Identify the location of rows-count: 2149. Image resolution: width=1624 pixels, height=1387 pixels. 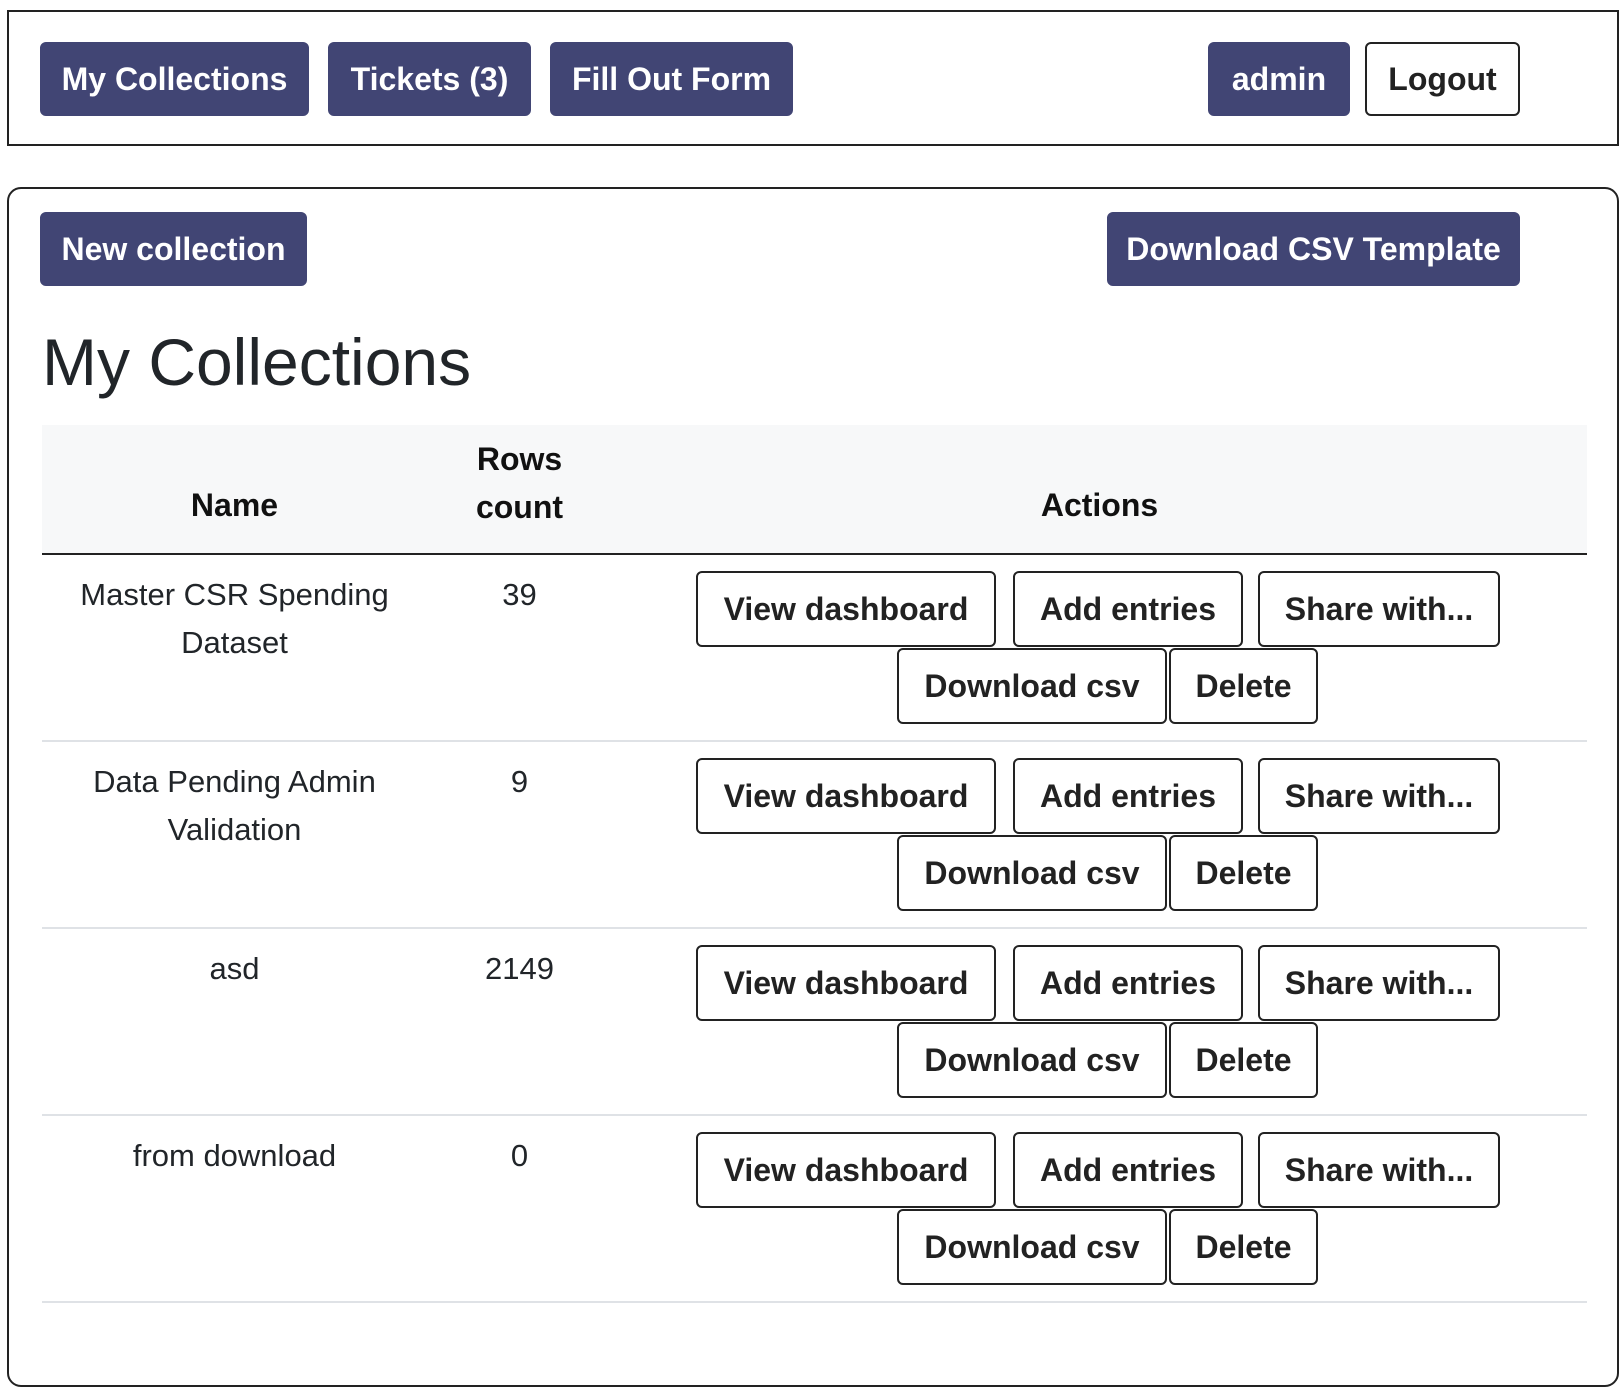
(519, 968).